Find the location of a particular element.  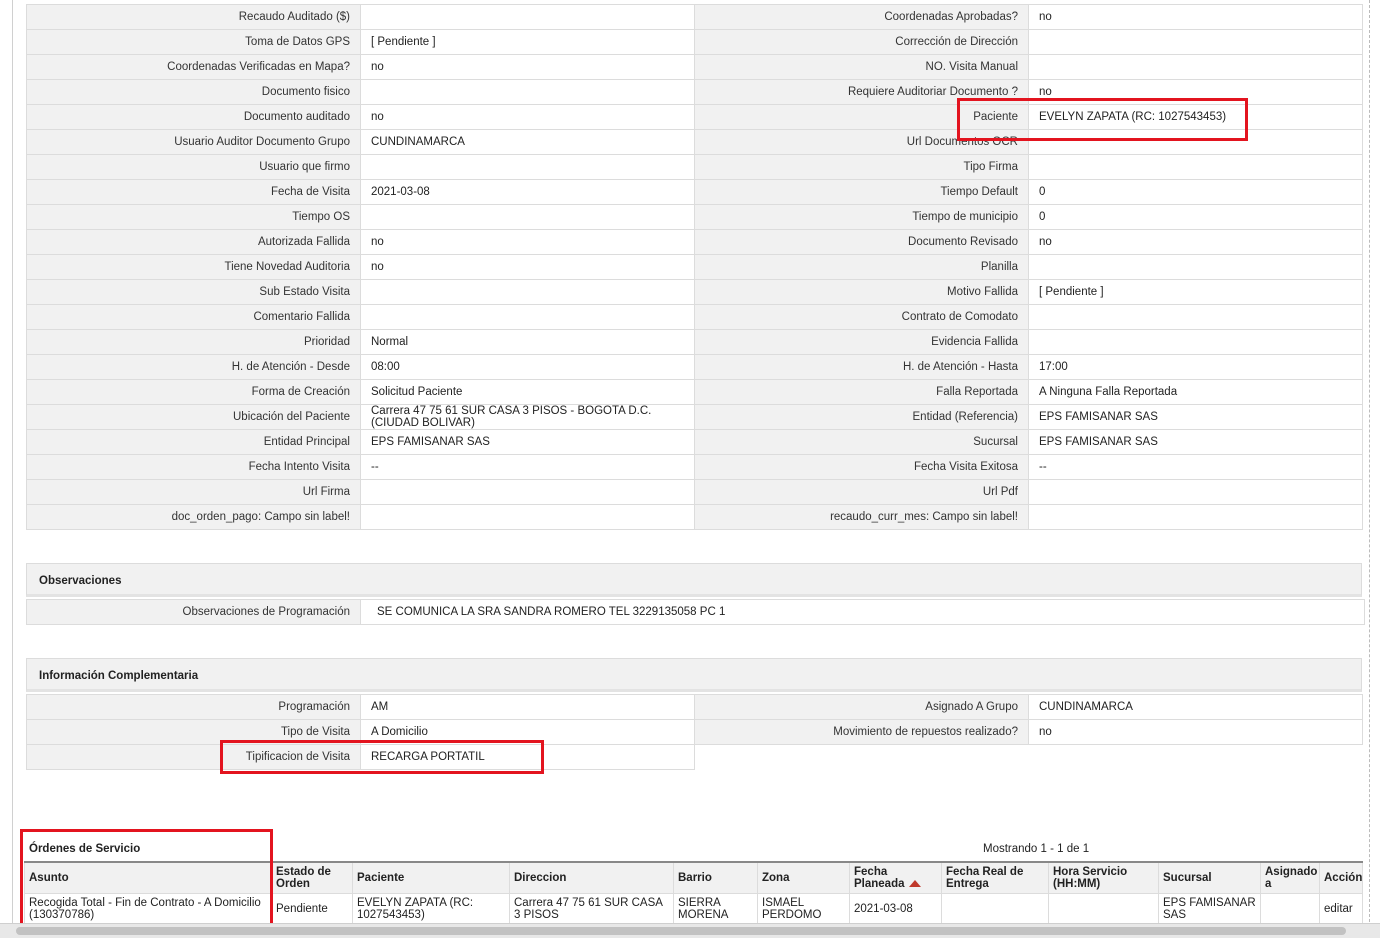

detail-label: Tiempo Default is located at coordinates (861, 192).